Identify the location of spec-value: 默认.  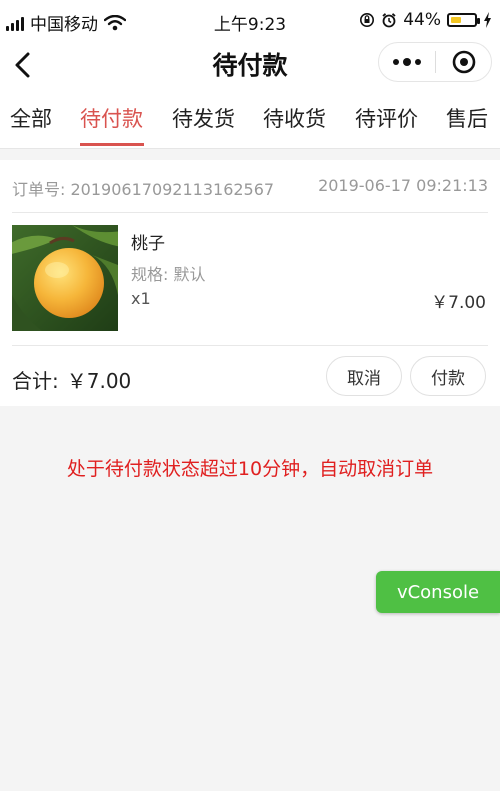
(189, 274).